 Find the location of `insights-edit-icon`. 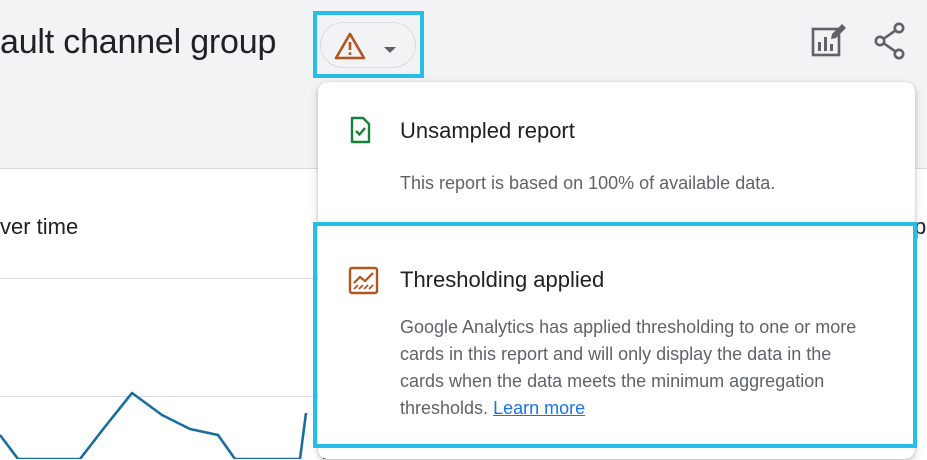

insights-edit-icon is located at coordinates (829, 43).